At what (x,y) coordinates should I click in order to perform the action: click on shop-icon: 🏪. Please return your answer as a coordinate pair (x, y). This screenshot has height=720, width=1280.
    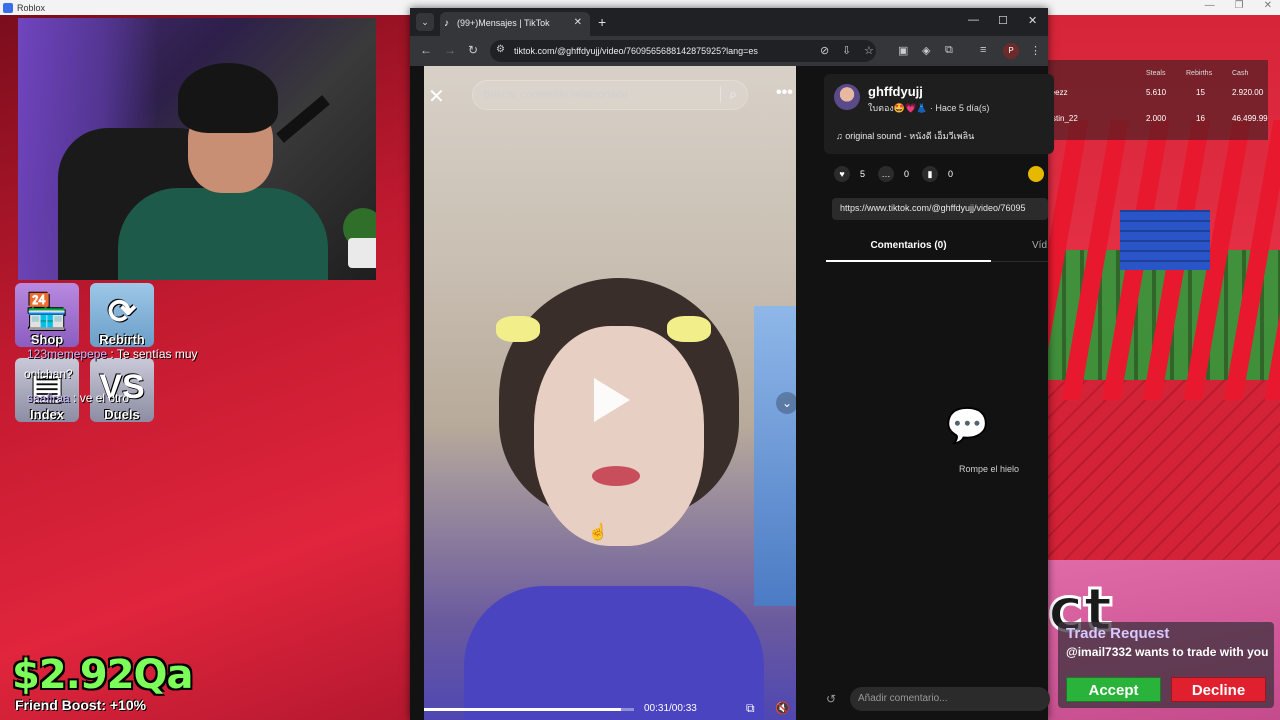
    Looking at the image, I should click on (47, 312).